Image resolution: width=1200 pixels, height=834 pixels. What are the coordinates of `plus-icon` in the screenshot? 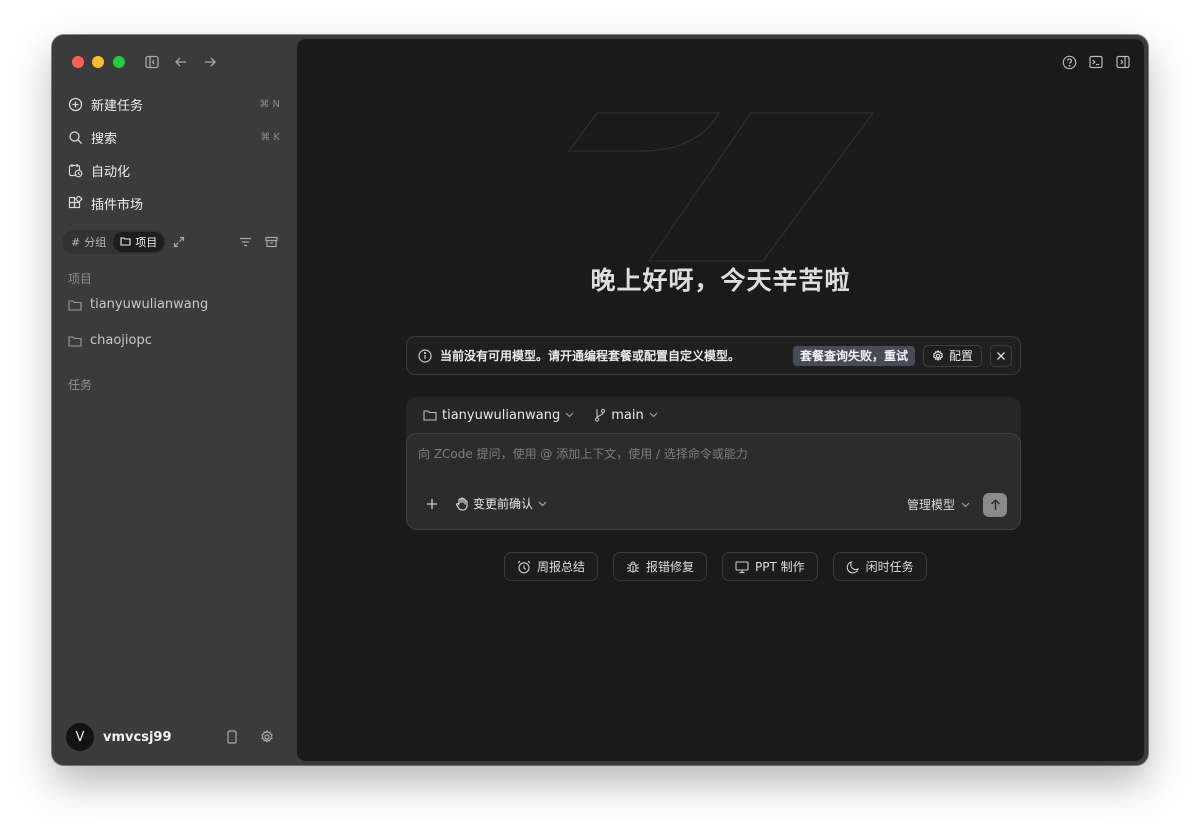 It's located at (432, 504).